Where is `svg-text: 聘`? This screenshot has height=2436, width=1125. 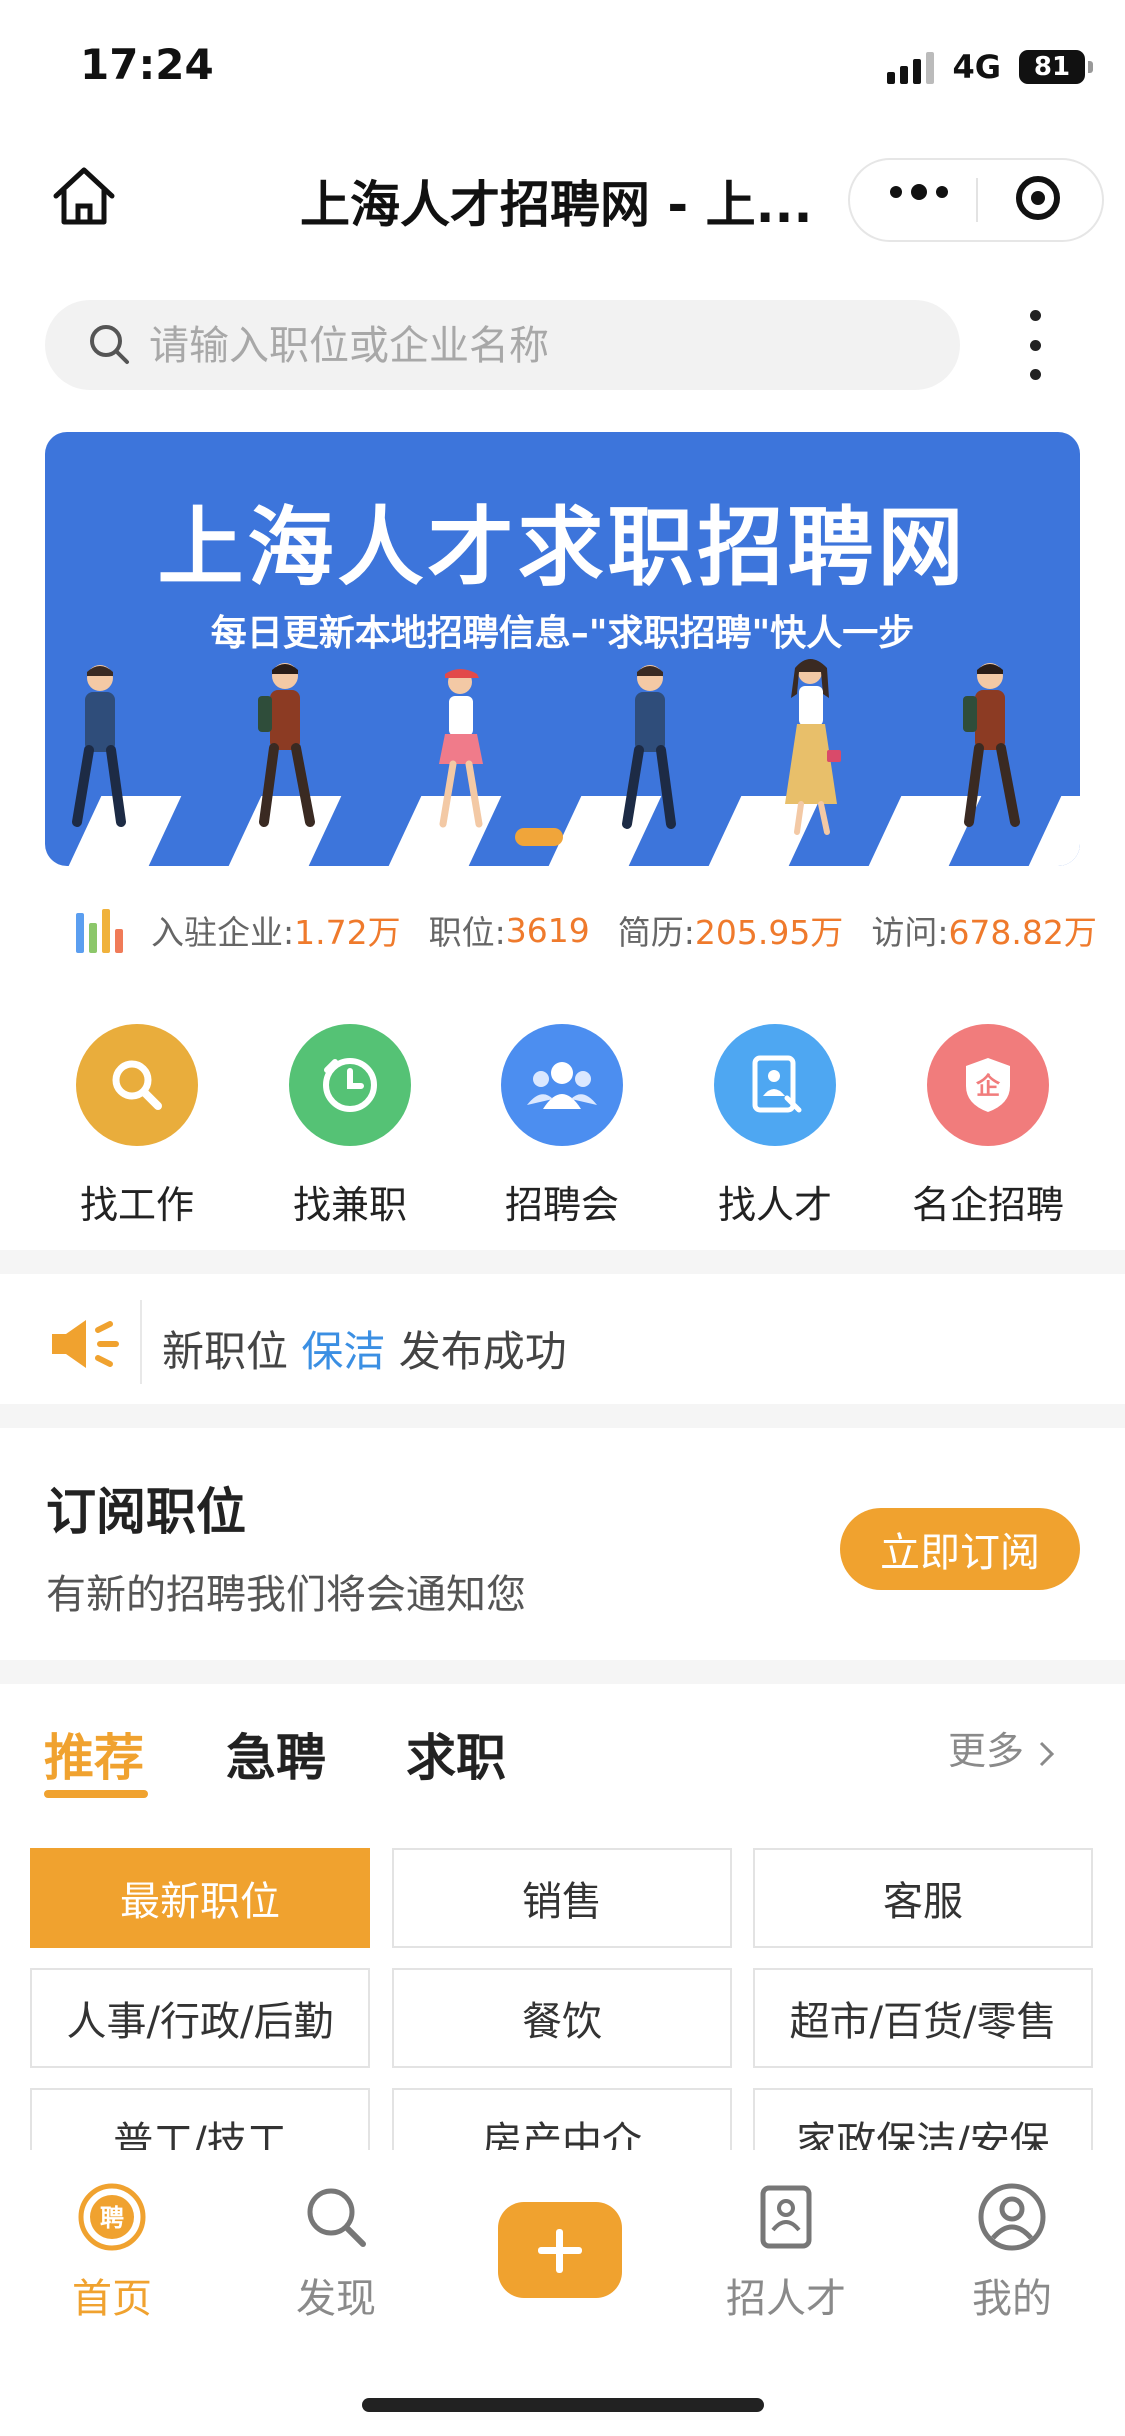 svg-text: 聘 is located at coordinates (112, 2218).